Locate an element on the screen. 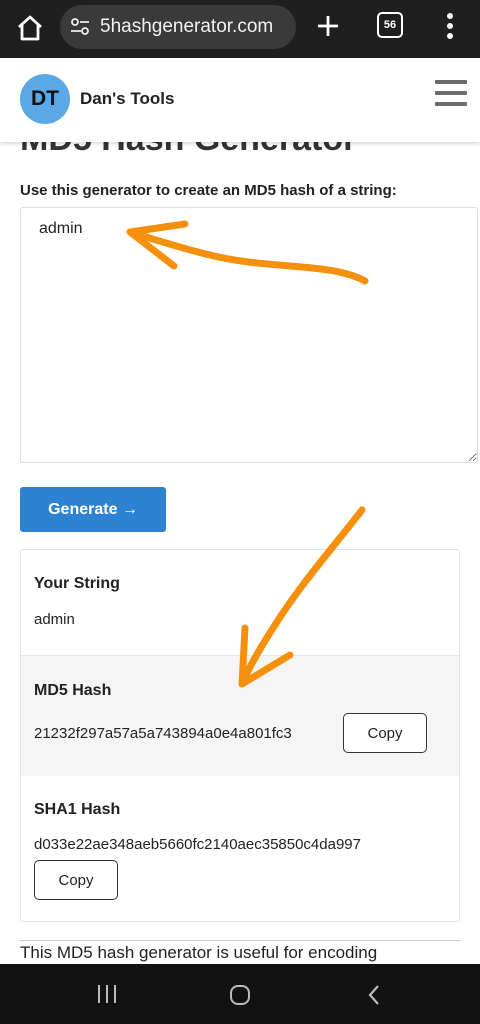 Image resolution: width=480 pixels, height=1024 pixels. md5-copy-button: Copy is located at coordinates (385, 733).